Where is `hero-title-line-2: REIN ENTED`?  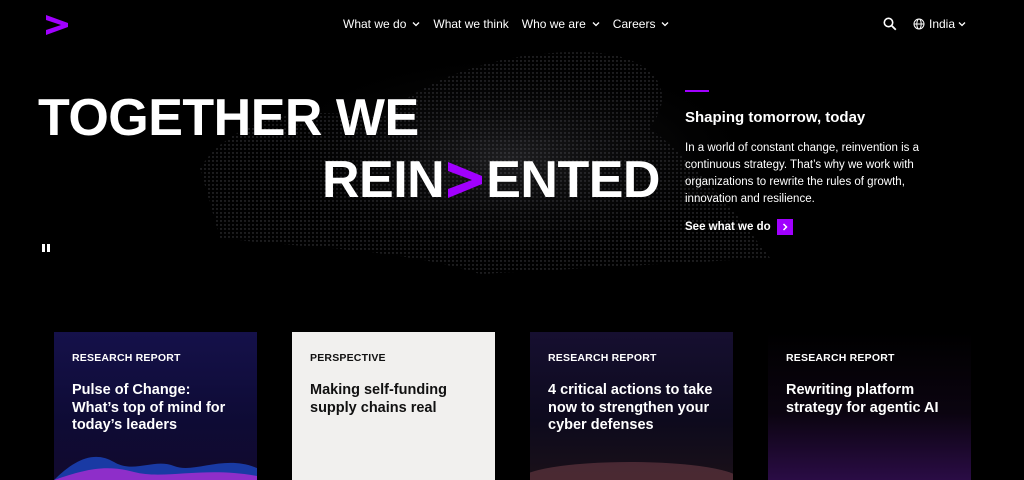 hero-title-line-2: REIN ENTED is located at coordinates (491, 180).